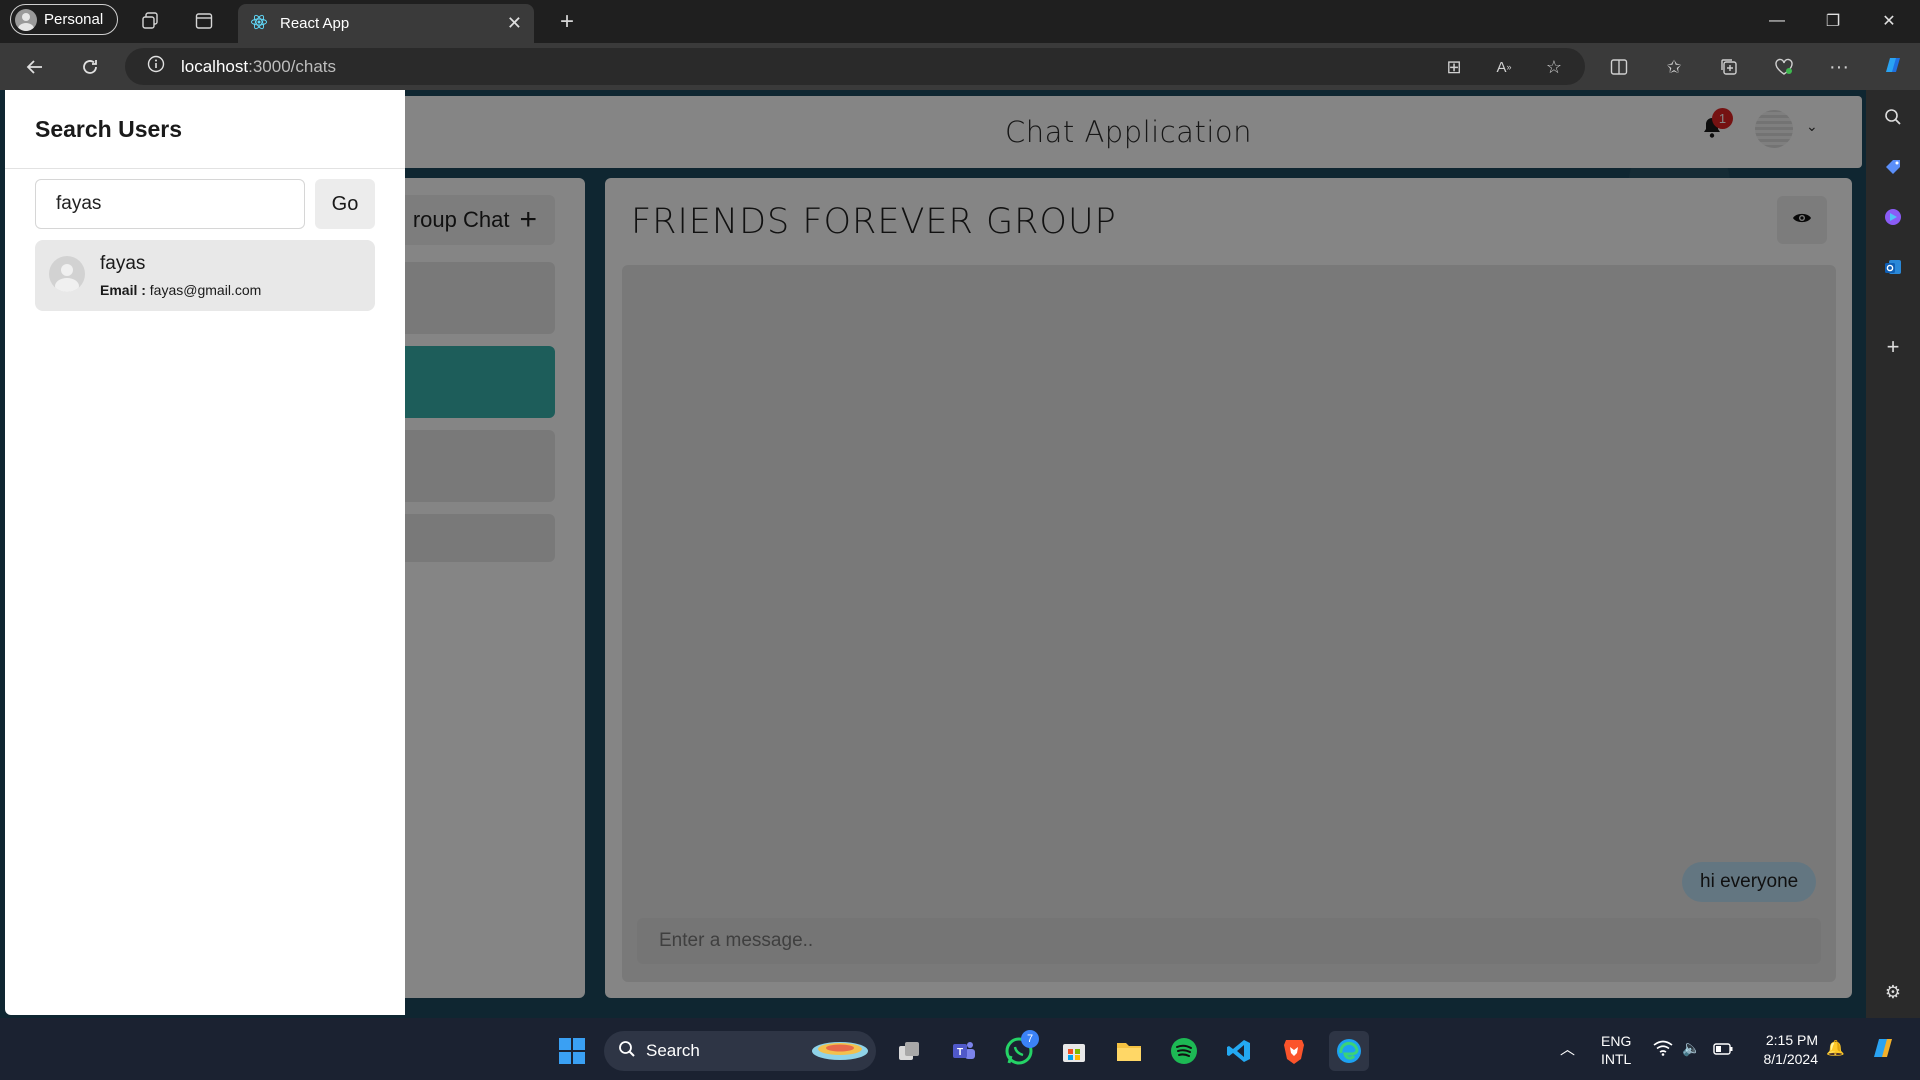  Describe the element at coordinates (1184, 1051) in the screenshot. I see `spotify-icon` at that location.